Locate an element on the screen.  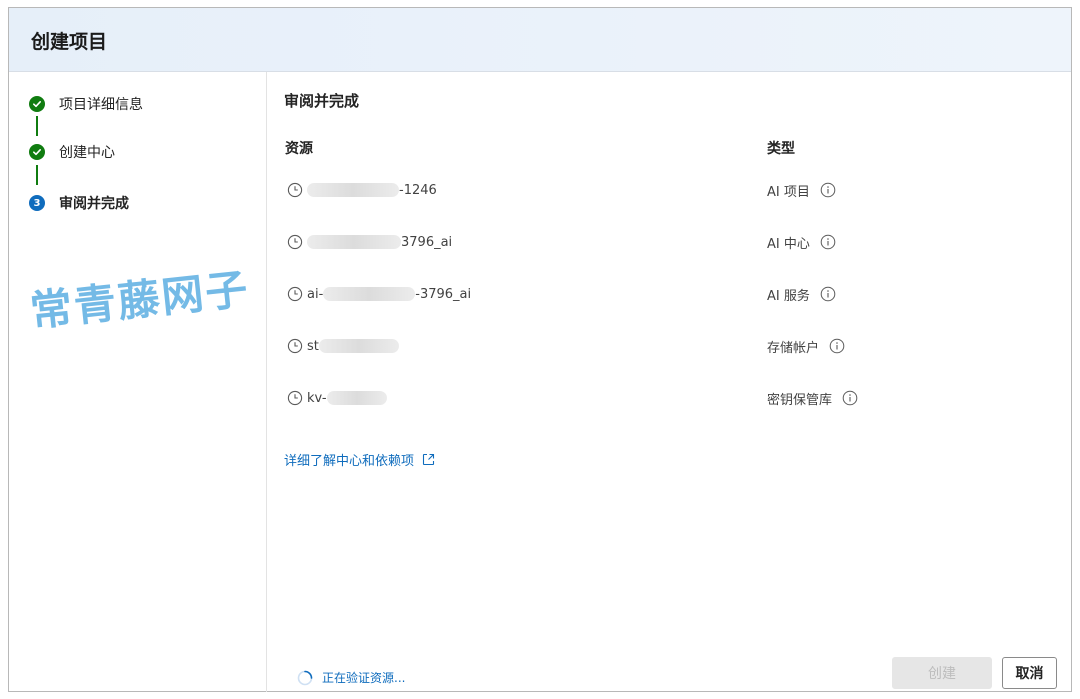
type-cell: 密钥保管库 is located at coordinates (812, 398).